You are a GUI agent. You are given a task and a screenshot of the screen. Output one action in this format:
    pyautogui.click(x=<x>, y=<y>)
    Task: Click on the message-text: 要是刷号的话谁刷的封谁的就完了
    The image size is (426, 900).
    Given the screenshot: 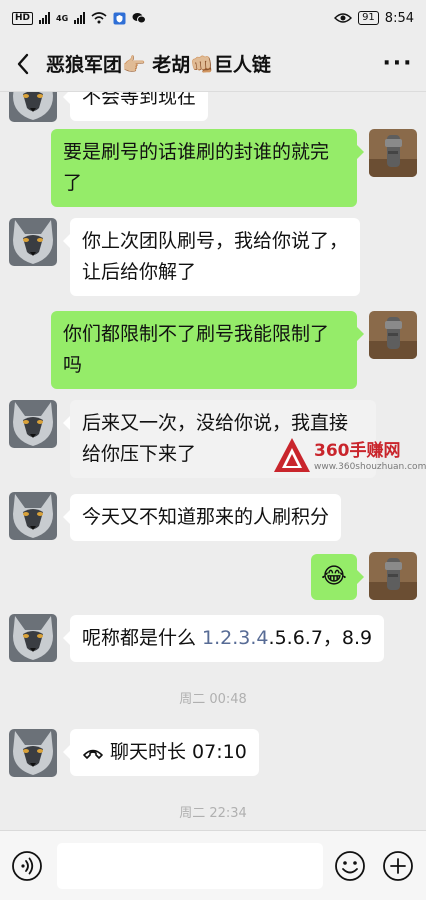 What is the action you would take?
    pyautogui.click(x=196, y=167)
    